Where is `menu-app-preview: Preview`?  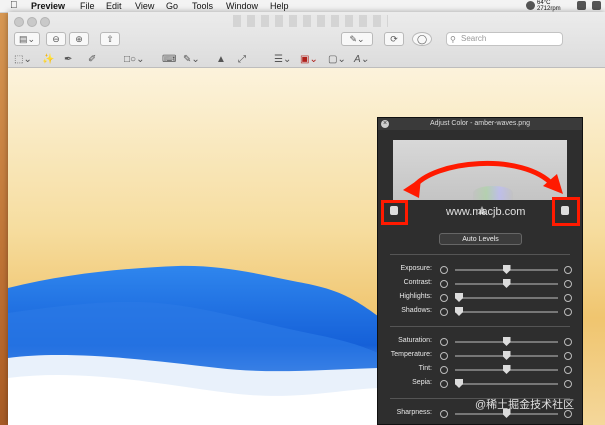 menu-app-preview: Preview is located at coordinates (48, 6).